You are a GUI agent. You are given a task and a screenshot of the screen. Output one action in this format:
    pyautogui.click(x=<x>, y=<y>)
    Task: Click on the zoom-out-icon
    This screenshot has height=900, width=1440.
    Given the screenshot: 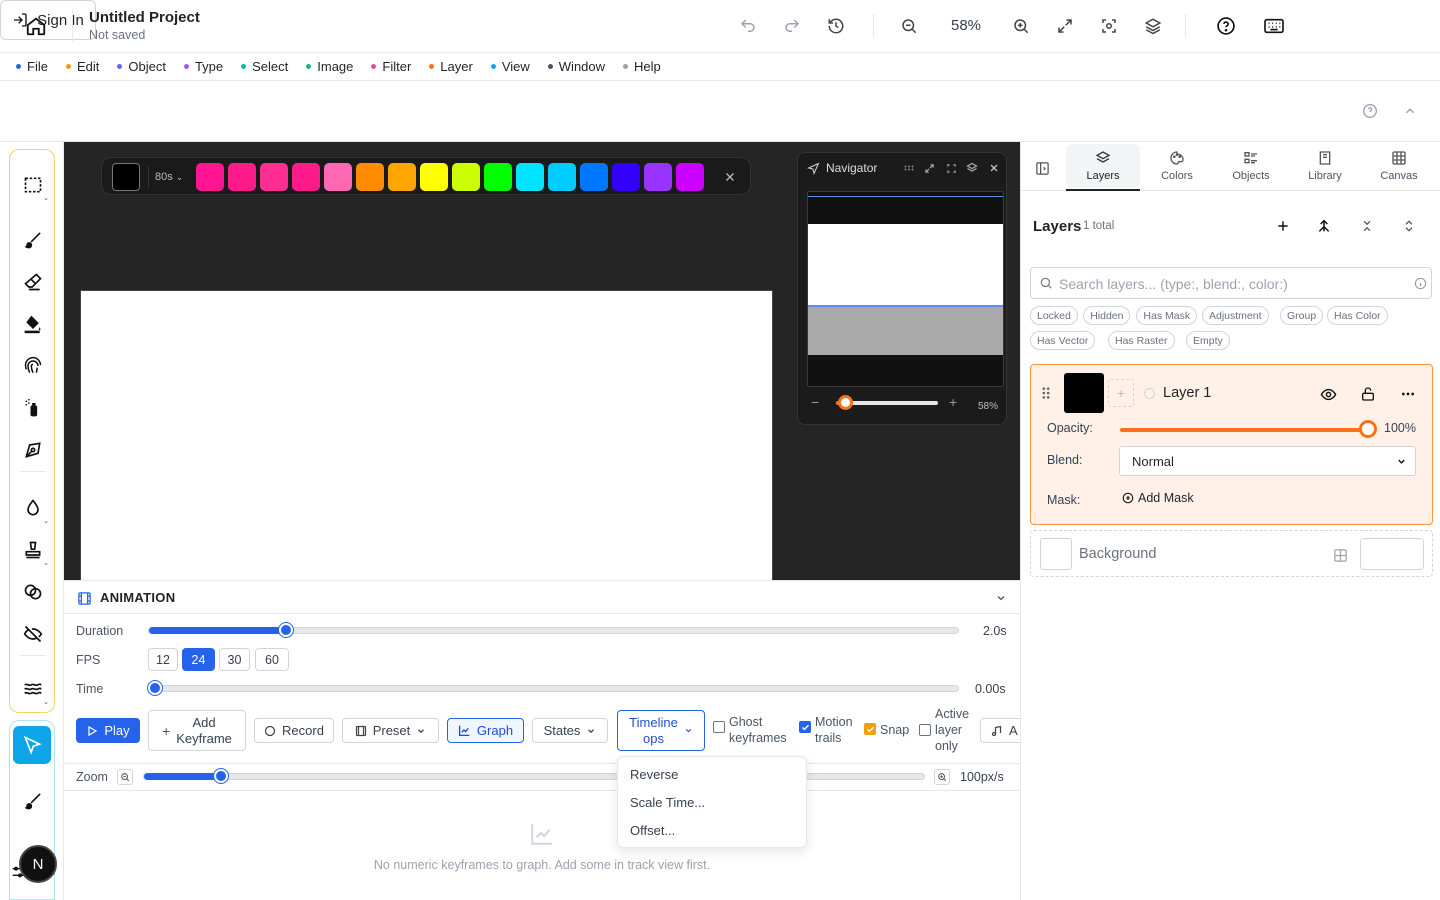 What is the action you would take?
    pyautogui.click(x=909, y=26)
    